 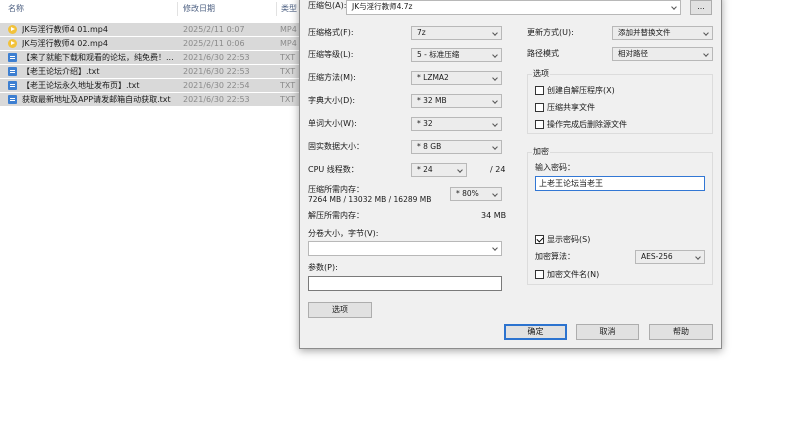 What do you see at coordinates (571, 107) in the screenshot?
I see `shared-files-checkbox-label: 压缩共享文件` at bounding box center [571, 107].